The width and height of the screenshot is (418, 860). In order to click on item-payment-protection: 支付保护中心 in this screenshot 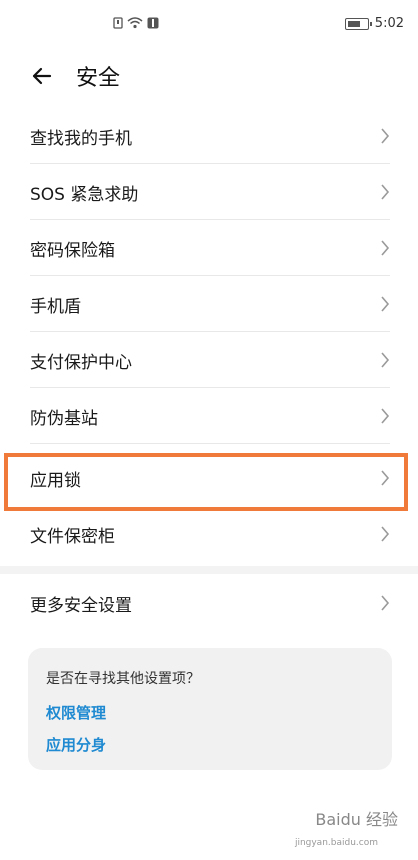, I will do `click(209, 360)`.